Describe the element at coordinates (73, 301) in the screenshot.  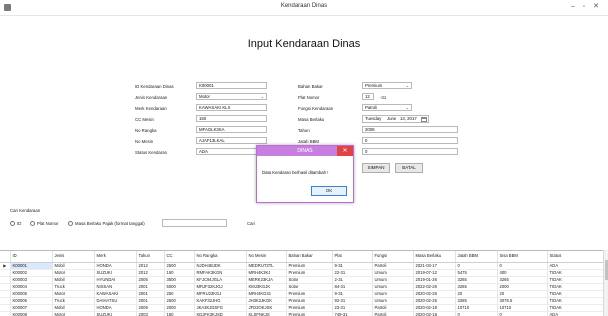
I see `table-cell: Truck` at that location.